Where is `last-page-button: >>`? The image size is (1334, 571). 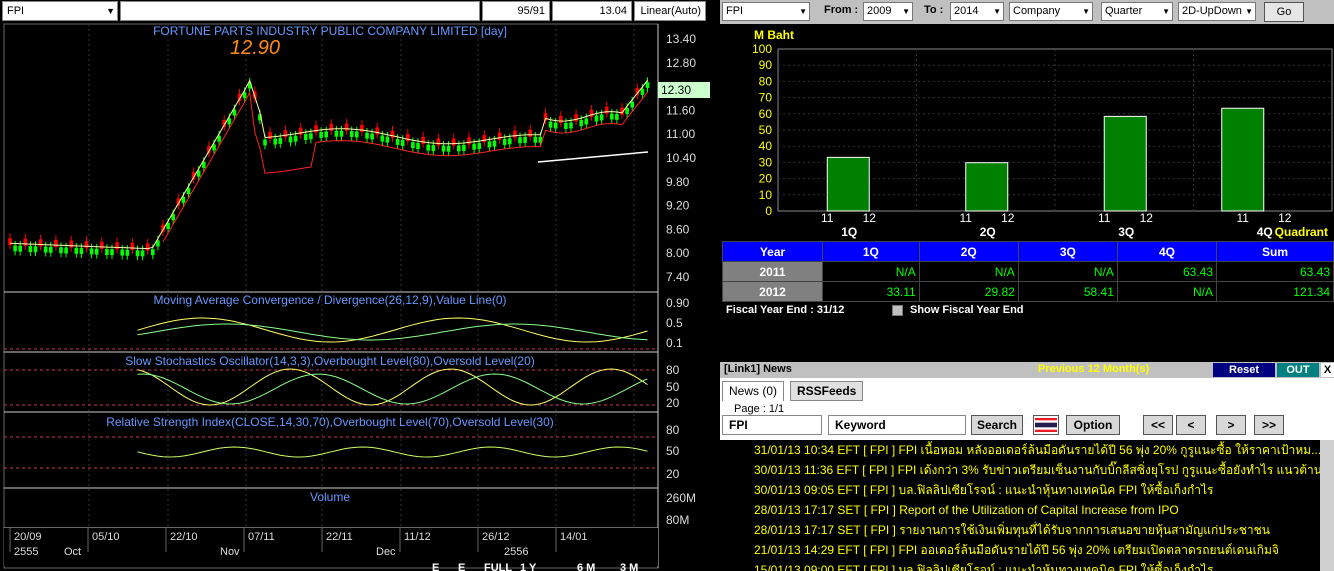 last-page-button: >> is located at coordinates (1269, 425).